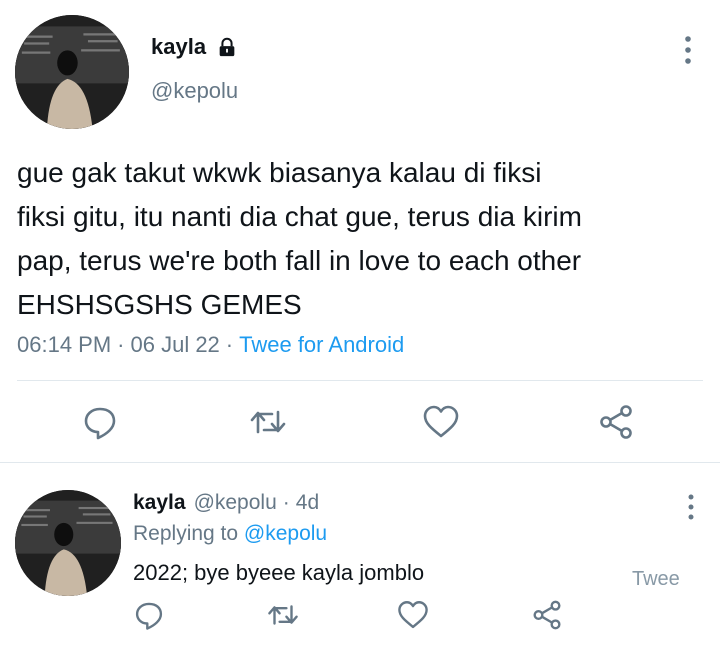 Image resolution: width=720 pixels, height=649 pixels. Describe the element at coordinates (227, 47) in the screenshot. I see `lock-icon` at that location.